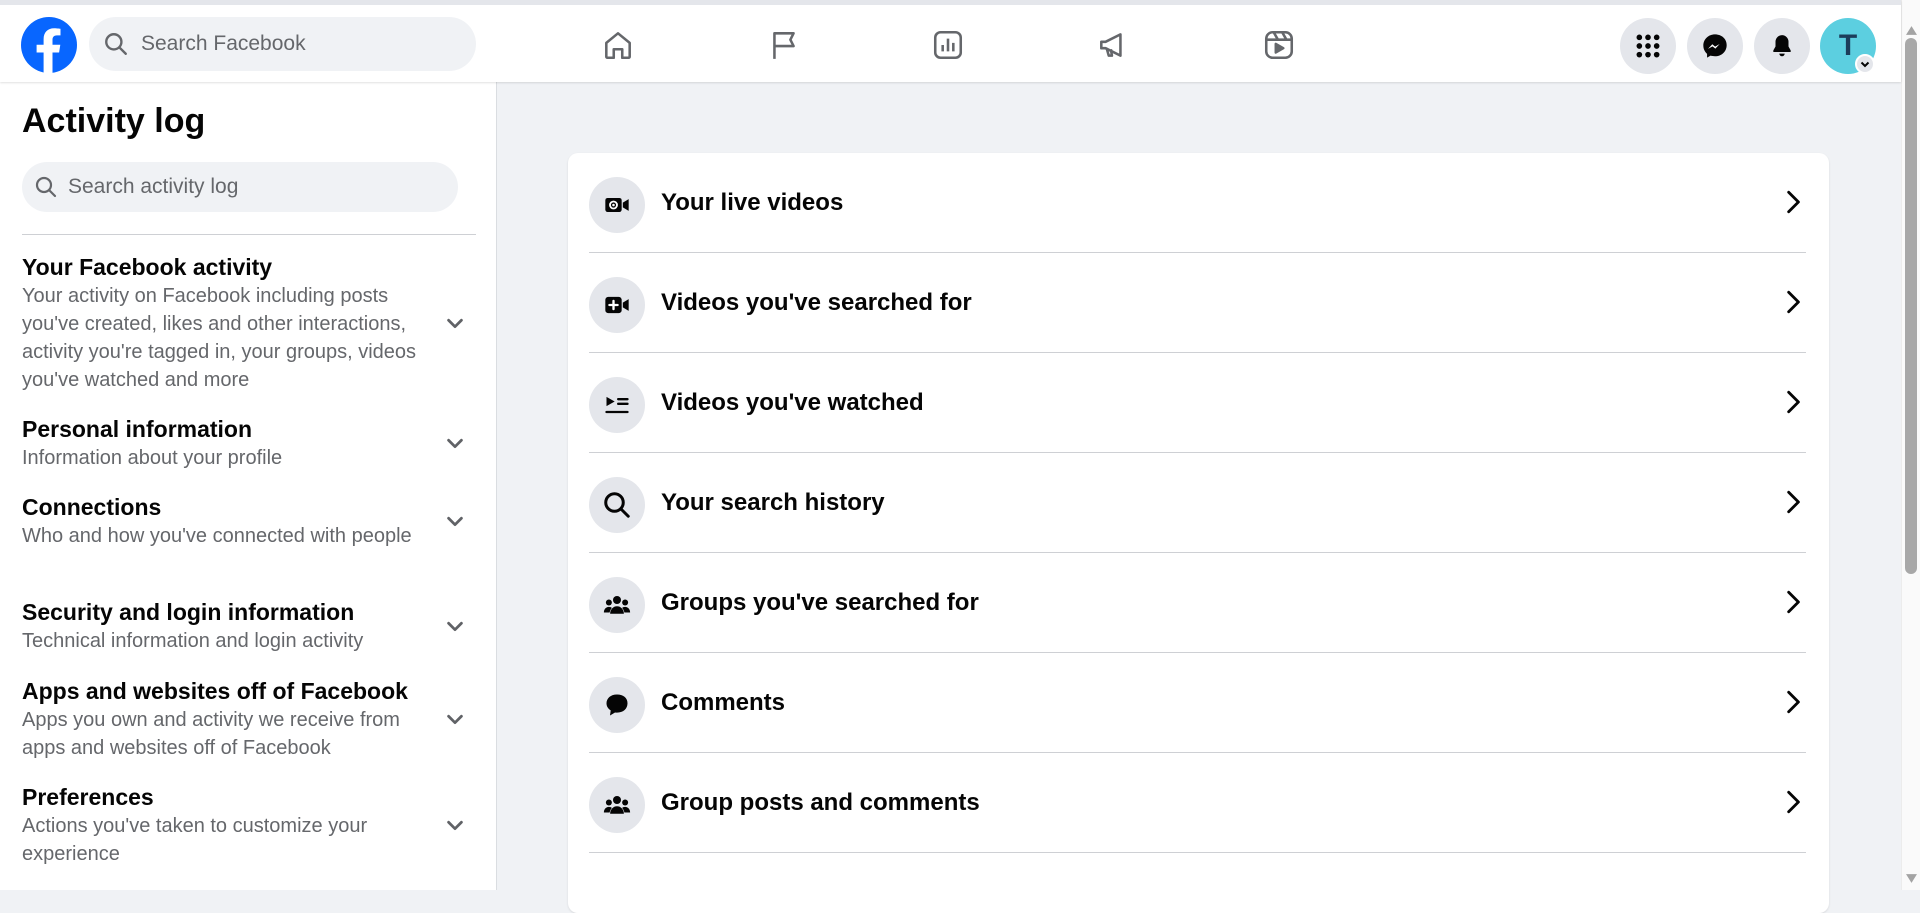 The width and height of the screenshot is (1920, 913). Describe the element at coordinates (152, 458) in the screenshot. I see `category-description: Information about your profile` at that location.